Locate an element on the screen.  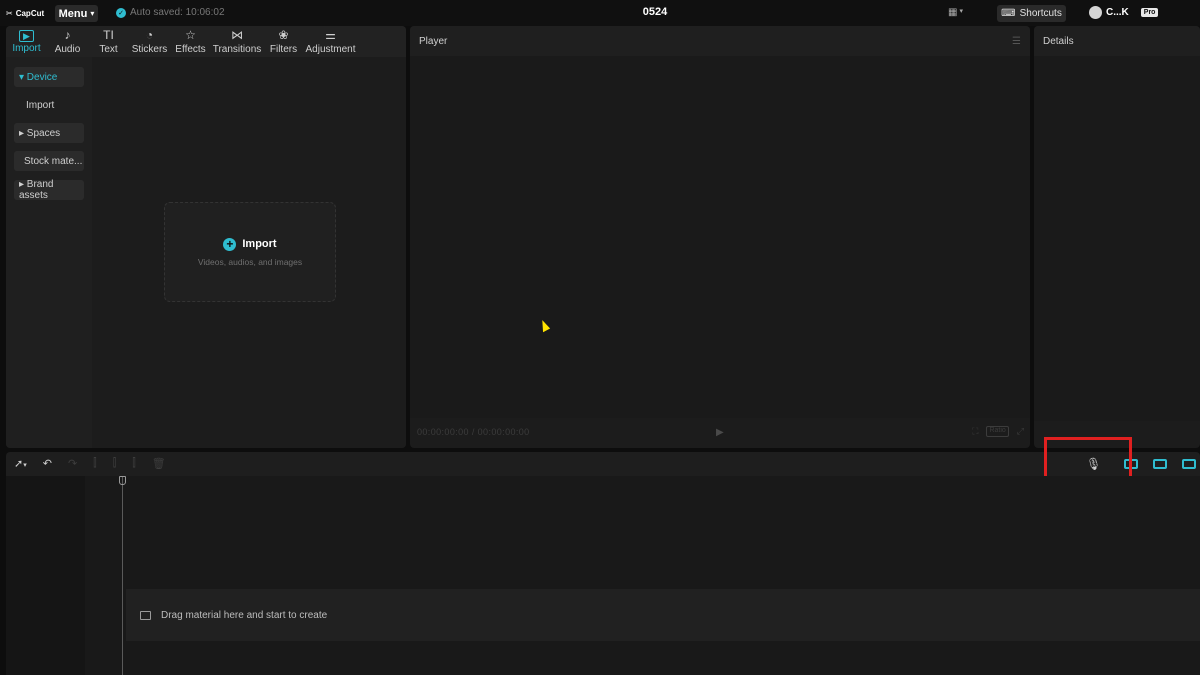
tab-label: Adjustment is located at coordinates (330, 49).